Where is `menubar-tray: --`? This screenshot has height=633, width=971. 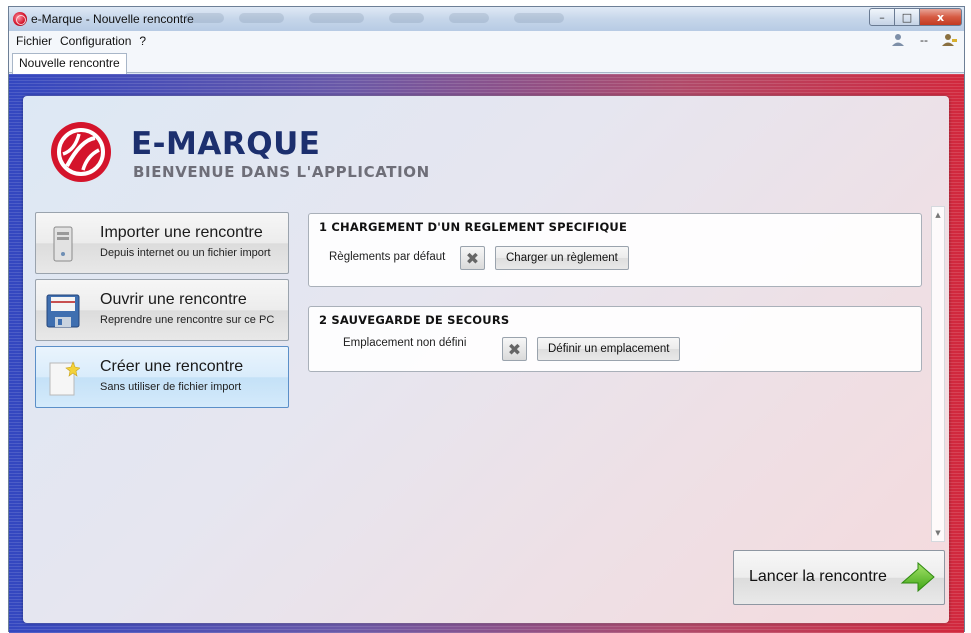 menubar-tray: -- is located at coordinates (924, 40).